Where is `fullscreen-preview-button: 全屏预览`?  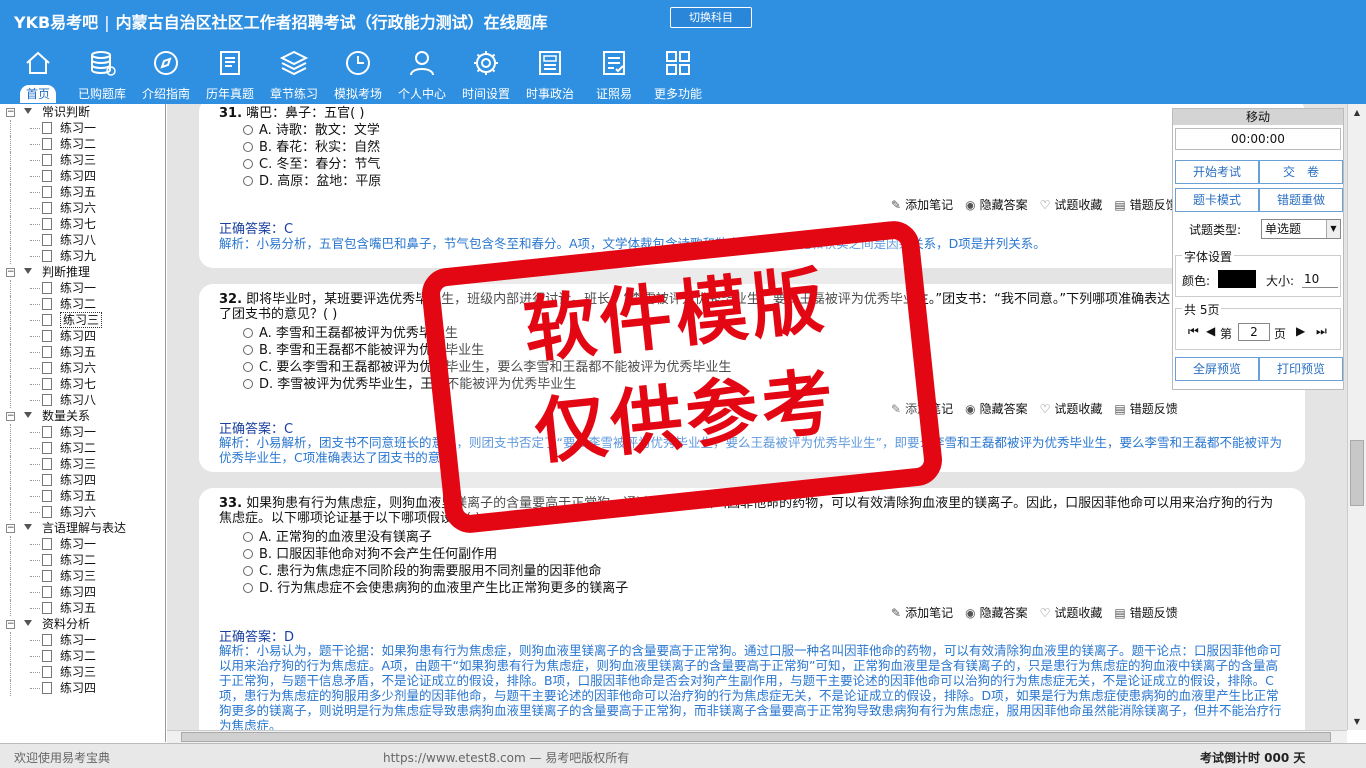
fullscreen-preview-button: 全屏预览 is located at coordinates (1217, 369).